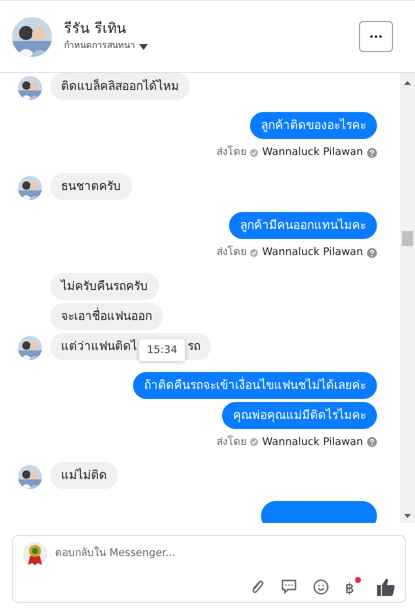 The width and height of the screenshot is (415, 611). Describe the element at coordinates (407, 516) in the screenshot. I see `scroll-down-icon` at that location.